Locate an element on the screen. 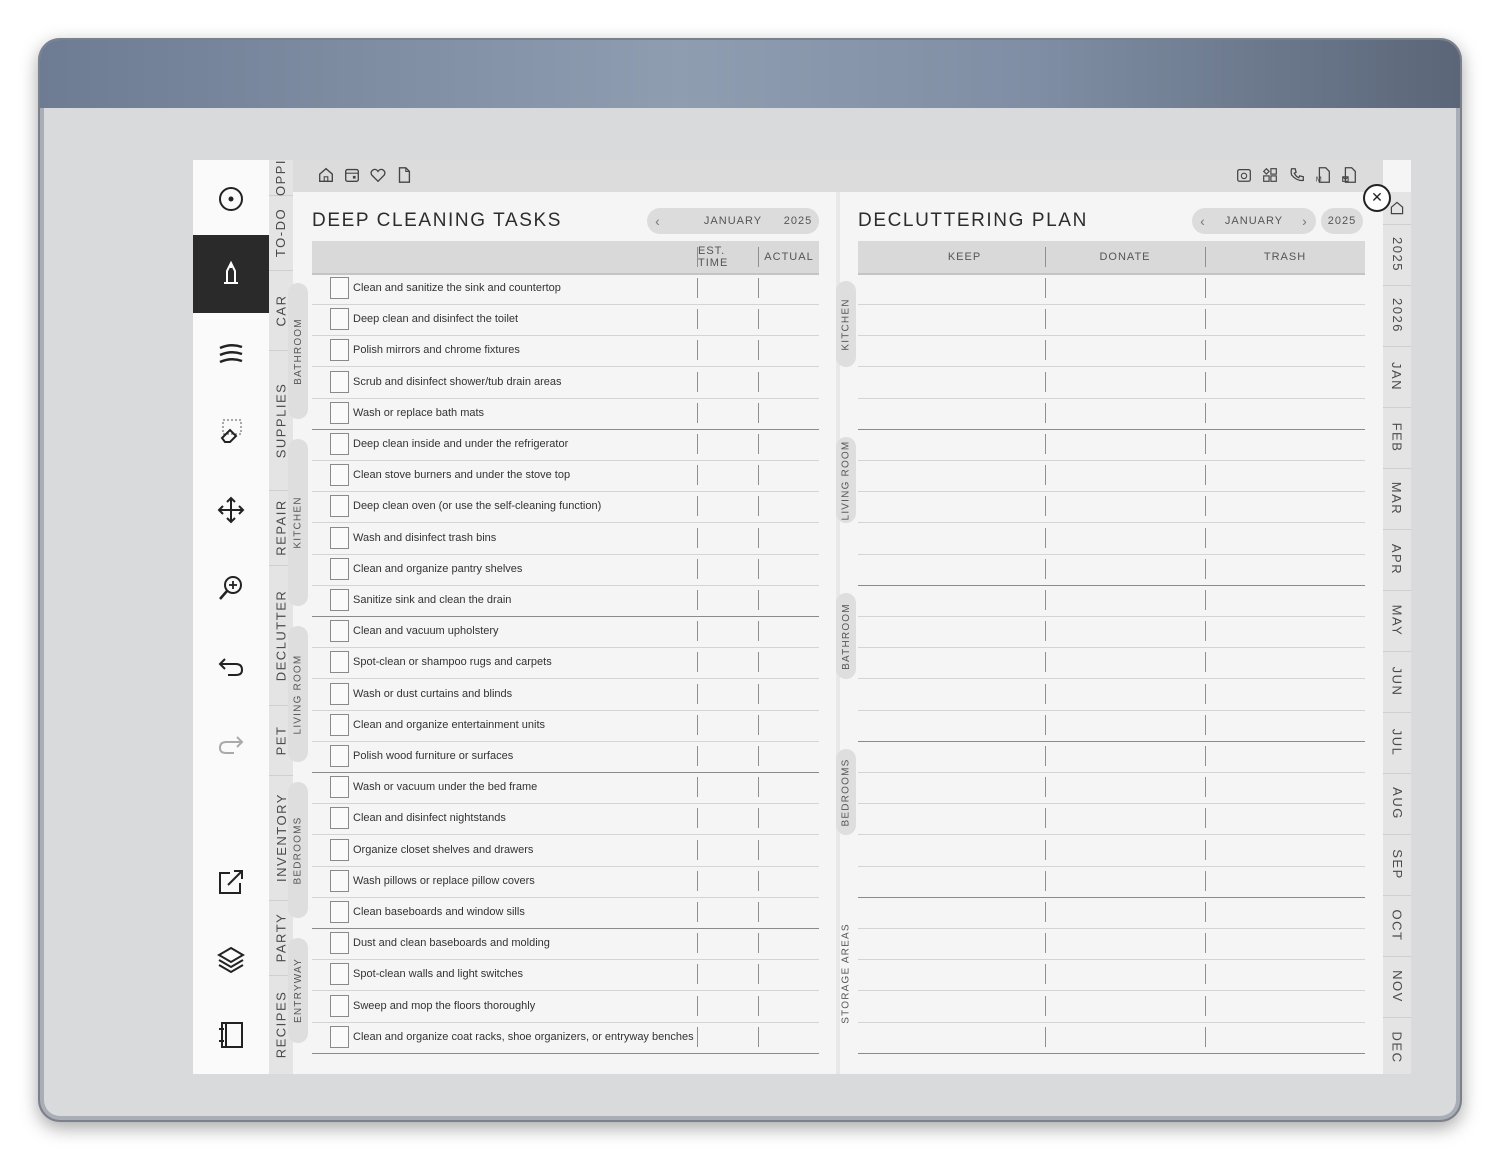 The image size is (1500, 1163). lines-icon is located at coordinates (231, 354).